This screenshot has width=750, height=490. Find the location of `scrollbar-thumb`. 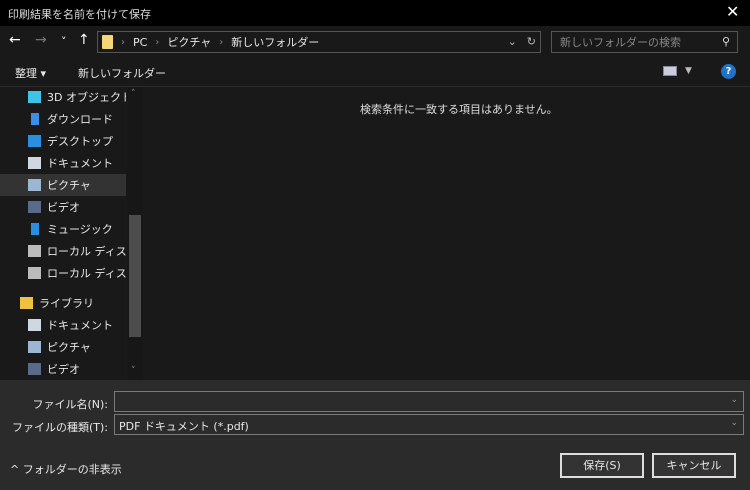

scrollbar-thumb is located at coordinates (135, 276).